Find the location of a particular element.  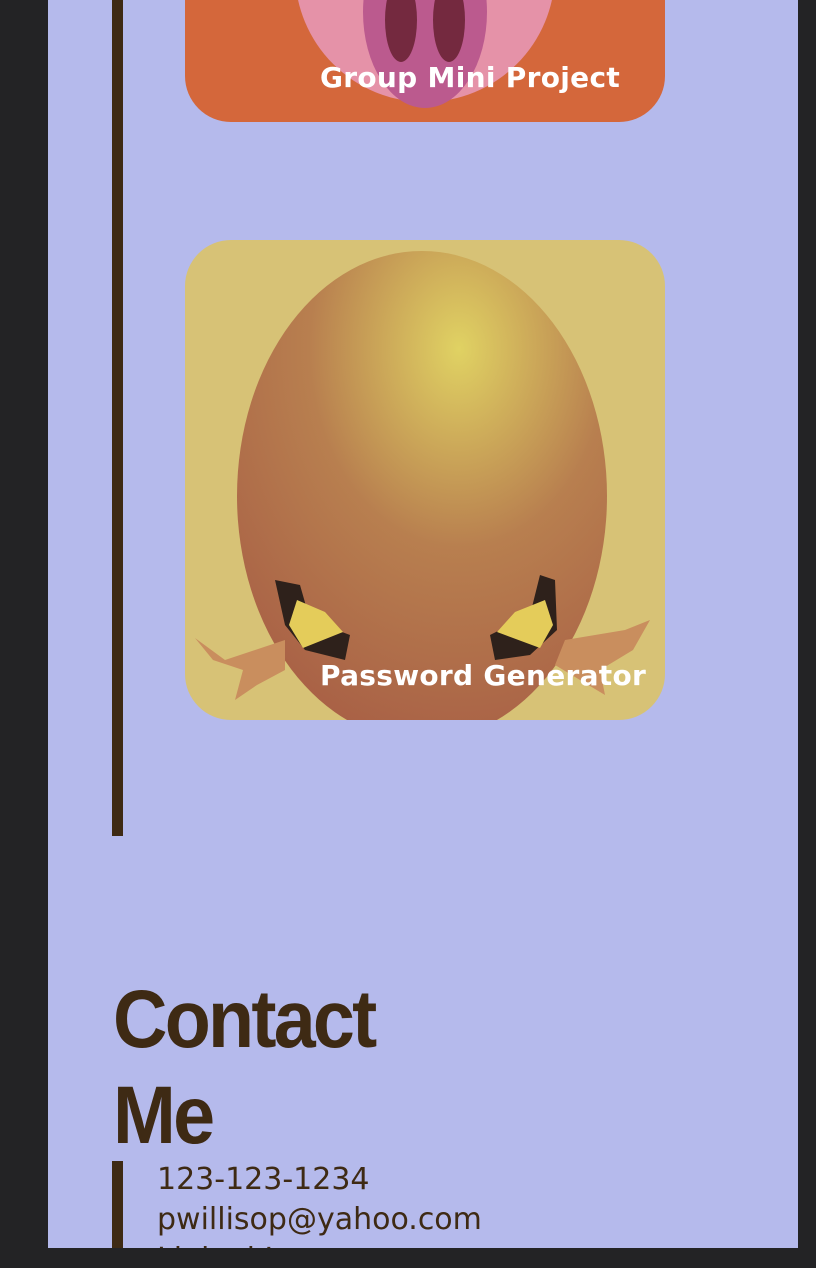

project-title: Password Generator is located at coordinates (483, 675).